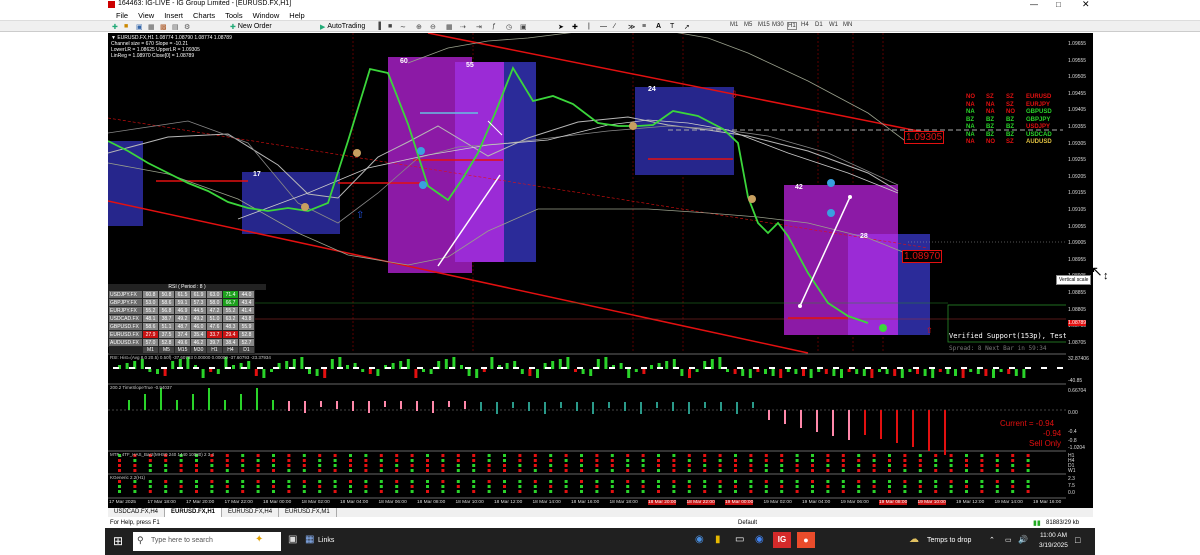 This screenshot has width=1200, height=555. What do you see at coordinates (449, 26) in the screenshot?
I see `tile-icon: ▦` at bounding box center [449, 26].